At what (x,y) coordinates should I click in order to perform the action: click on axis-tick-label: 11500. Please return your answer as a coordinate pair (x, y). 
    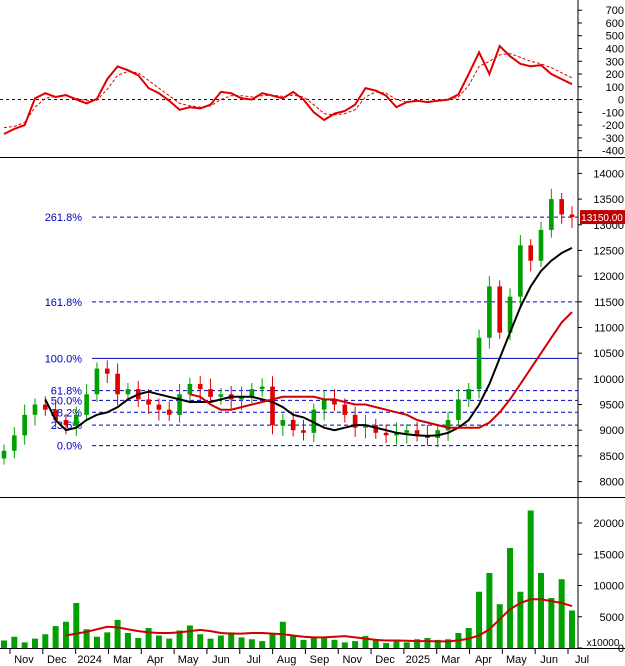
    Looking at the image, I should click on (609, 303).